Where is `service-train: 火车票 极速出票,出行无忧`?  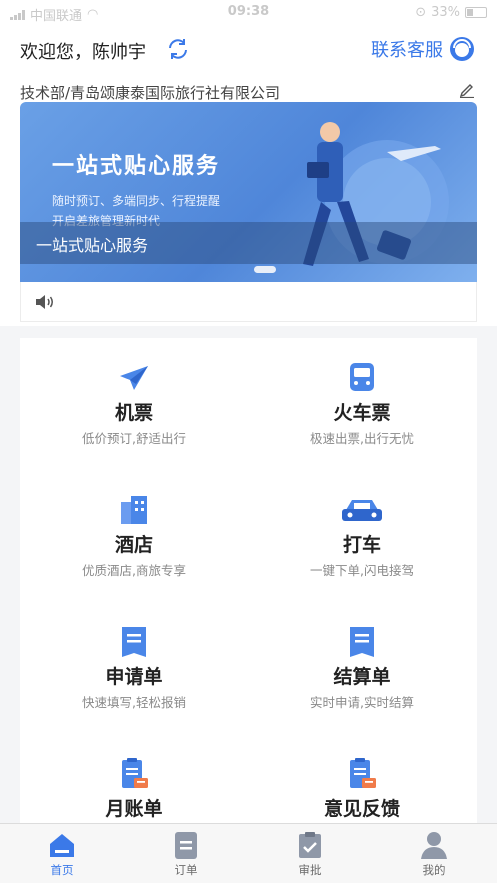
service-train: 火车票 极速出票,出行无忧 is located at coordinates (362, 403).